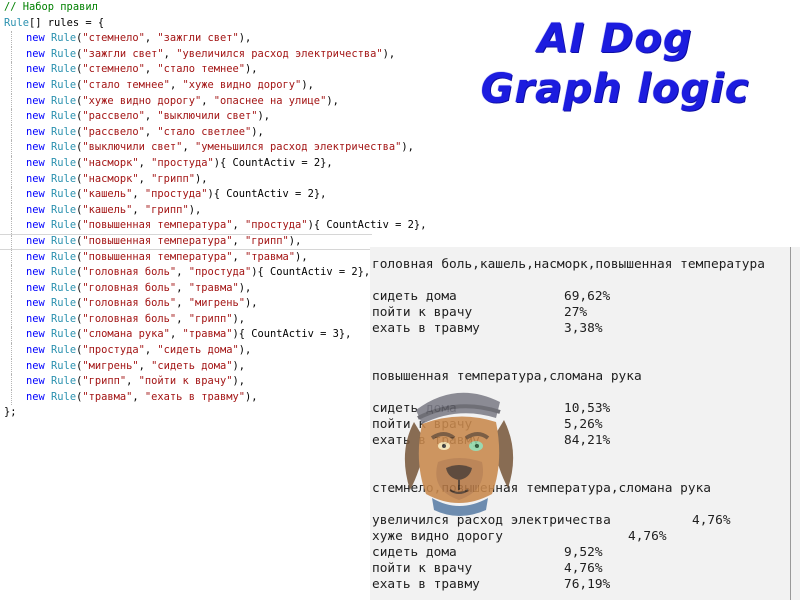 The height and width of the screenshot is (600, 800). What do you see at coordinates (422, 568) in the screenshot?
I see `result-label: пойти к врачу` at bounding box center [422, 568].